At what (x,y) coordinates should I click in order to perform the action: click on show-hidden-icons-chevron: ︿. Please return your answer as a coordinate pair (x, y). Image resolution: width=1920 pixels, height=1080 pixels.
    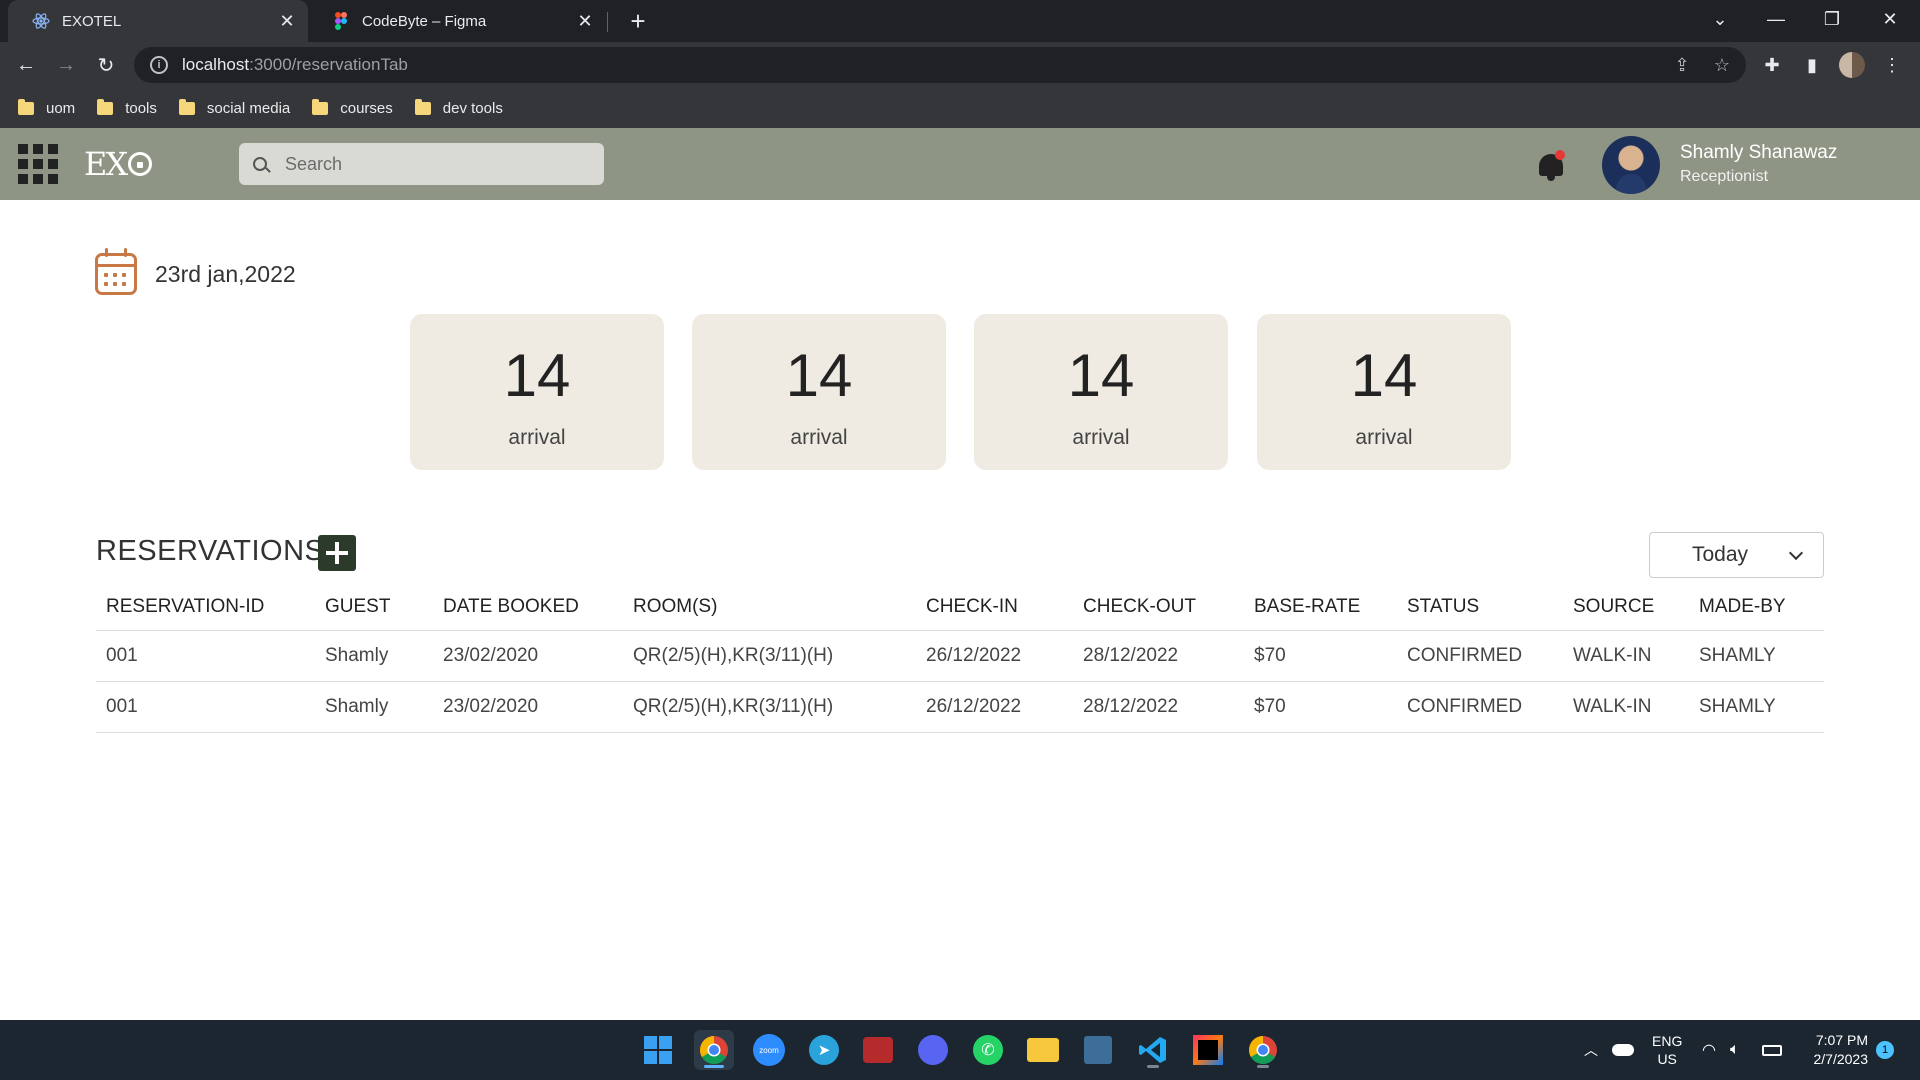
    Looking at the image, I should click on (1591, 1050).